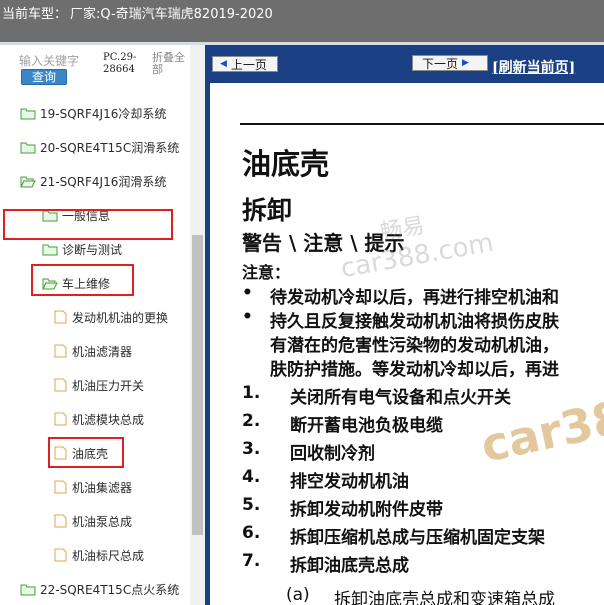 Image resolution: width=604 pixels, height=605 pixels. What do you see at coordinates (251, 505) in the screenshot?
I see `step-number: 5.` at bounding box center [251, 505].